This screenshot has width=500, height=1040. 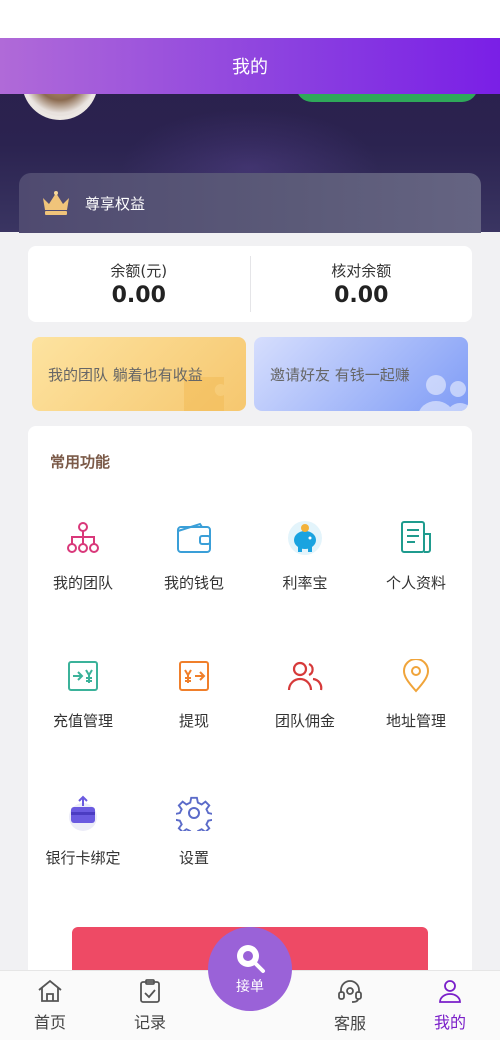 What do you see at coordinates (80, 462) in the screenshot?
I see `section-title: 常用功能` at bounding box center [80, 462].